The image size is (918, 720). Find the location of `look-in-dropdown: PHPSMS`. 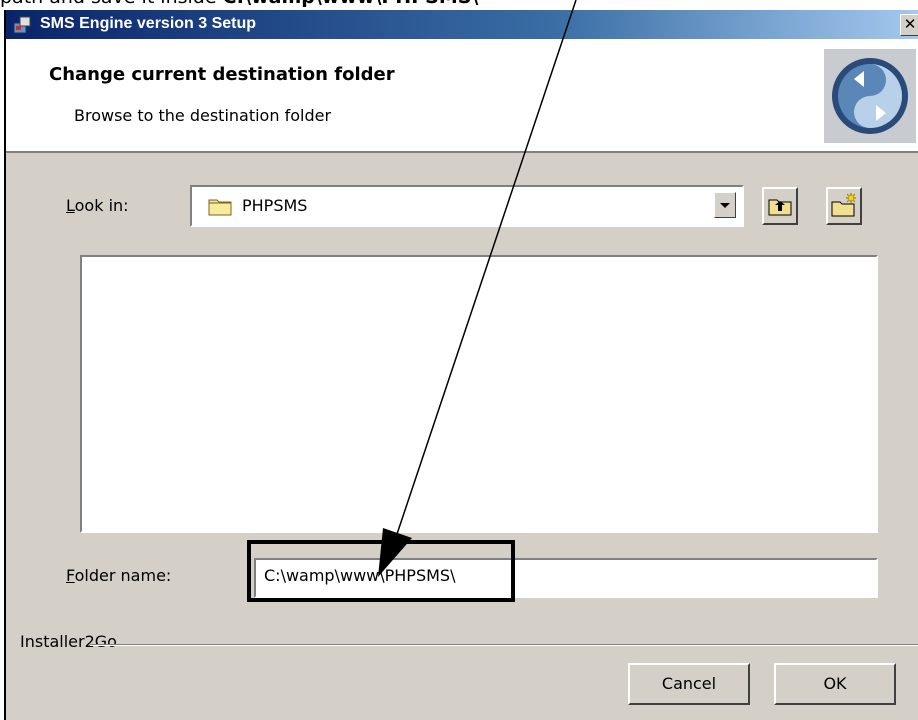

look-in-dropdown: PHPSMS is located at coordinates (467, 206).